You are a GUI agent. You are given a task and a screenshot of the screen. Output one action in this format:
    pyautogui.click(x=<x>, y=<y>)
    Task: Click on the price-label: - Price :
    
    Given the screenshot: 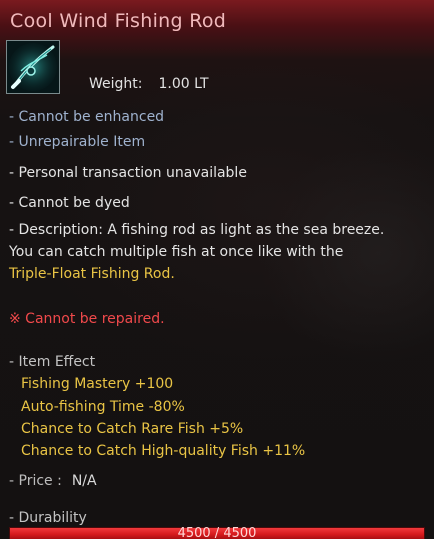 What is the action you would take?
    pyautogui.click(x=35, y=481)
    